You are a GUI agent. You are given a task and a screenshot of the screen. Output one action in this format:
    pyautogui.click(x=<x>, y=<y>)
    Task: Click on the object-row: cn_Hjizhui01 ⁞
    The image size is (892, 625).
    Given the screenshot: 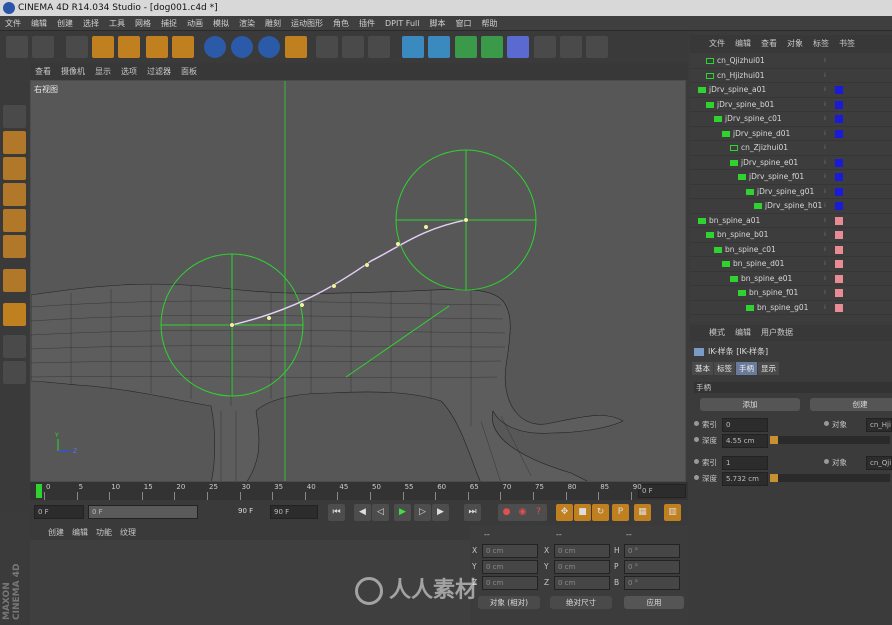 What is the action you would take?
    pyautogui.click(x=791, y=76)
    